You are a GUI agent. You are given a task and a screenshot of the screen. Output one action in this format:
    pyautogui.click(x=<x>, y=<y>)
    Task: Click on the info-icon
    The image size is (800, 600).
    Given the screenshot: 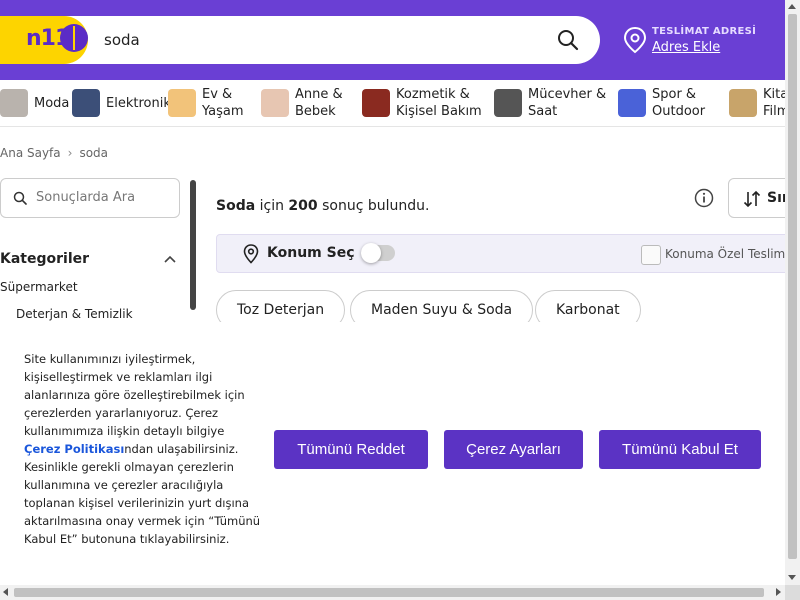 What is the action you would take?
    pyautogui.click(x=704, y=198)
    